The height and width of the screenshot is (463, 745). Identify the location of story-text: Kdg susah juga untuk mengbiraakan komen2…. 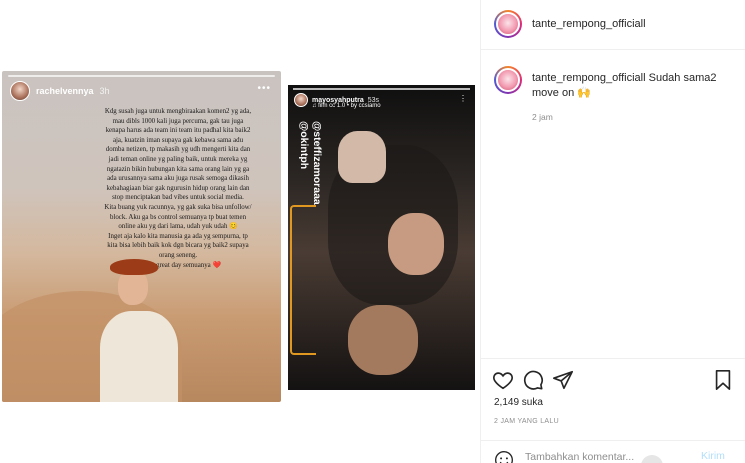
(178, 188).